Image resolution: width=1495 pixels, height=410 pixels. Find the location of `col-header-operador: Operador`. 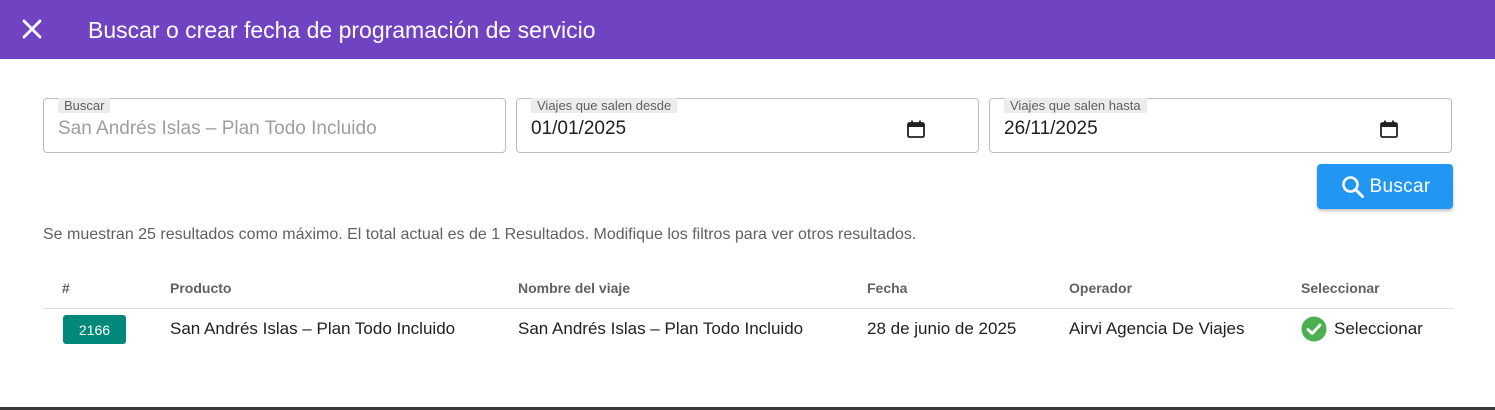

col-header-operador: Operador is located at coordinates (1101, 288).